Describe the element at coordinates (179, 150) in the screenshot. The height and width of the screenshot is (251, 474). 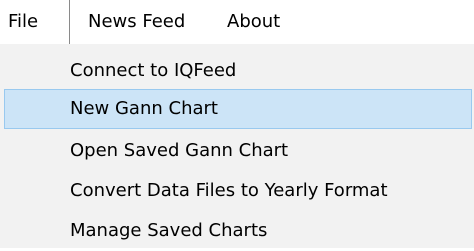
I see `menu-item-label: Open Saved Gann Chart` at that location.